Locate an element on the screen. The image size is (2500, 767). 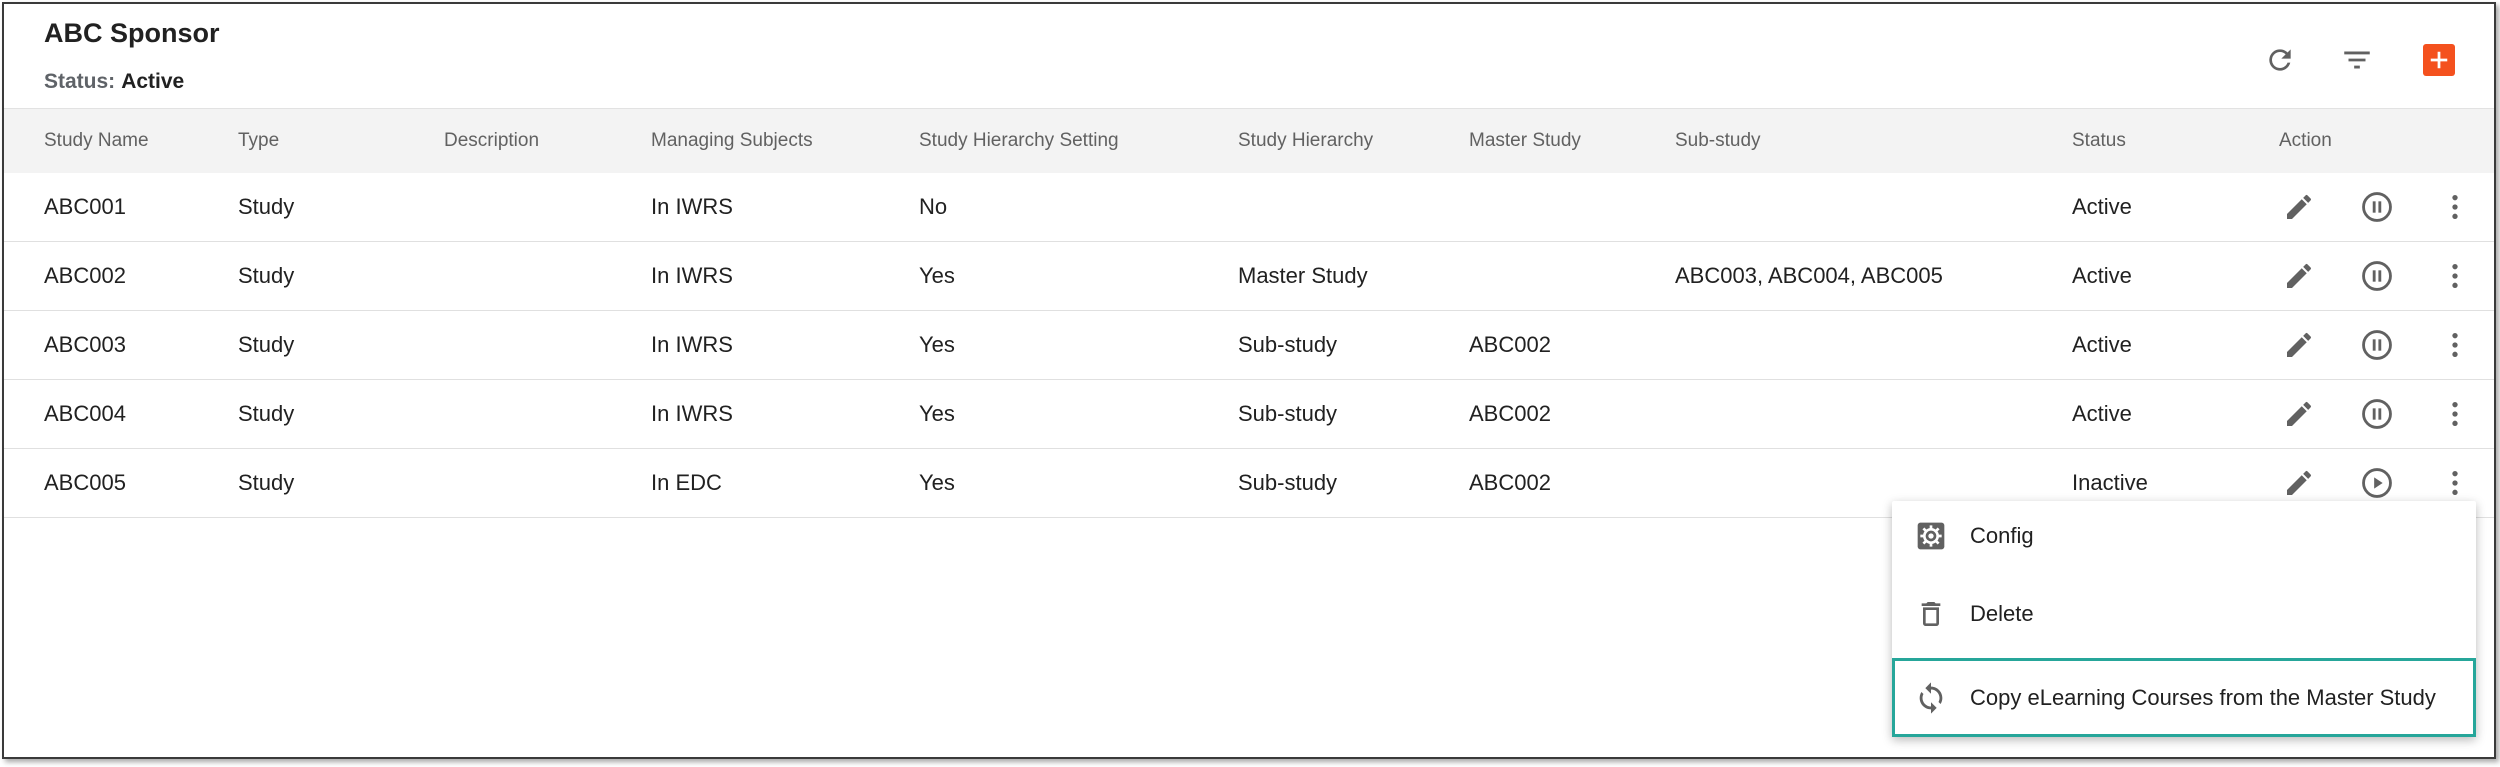
filter-icon is located at coordinates (2357, 60).